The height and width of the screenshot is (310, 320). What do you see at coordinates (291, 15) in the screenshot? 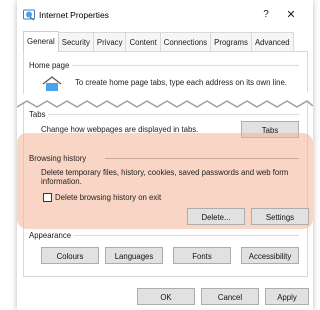
I see `close-button: ✕` at bounding box center [291, 15].